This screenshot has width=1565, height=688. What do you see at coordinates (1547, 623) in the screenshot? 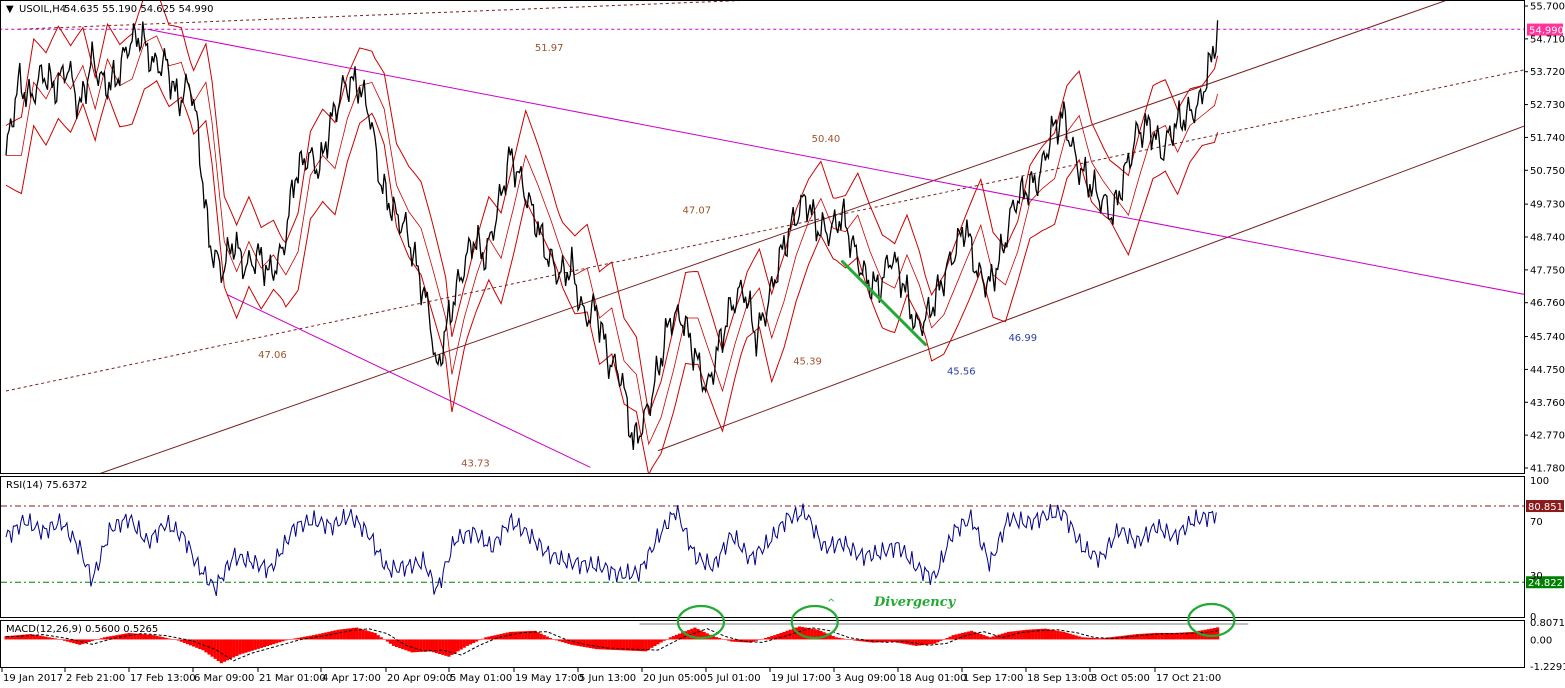
I see `macd-tick-label-0: 0.8071` at bounding box center [1547, 623].